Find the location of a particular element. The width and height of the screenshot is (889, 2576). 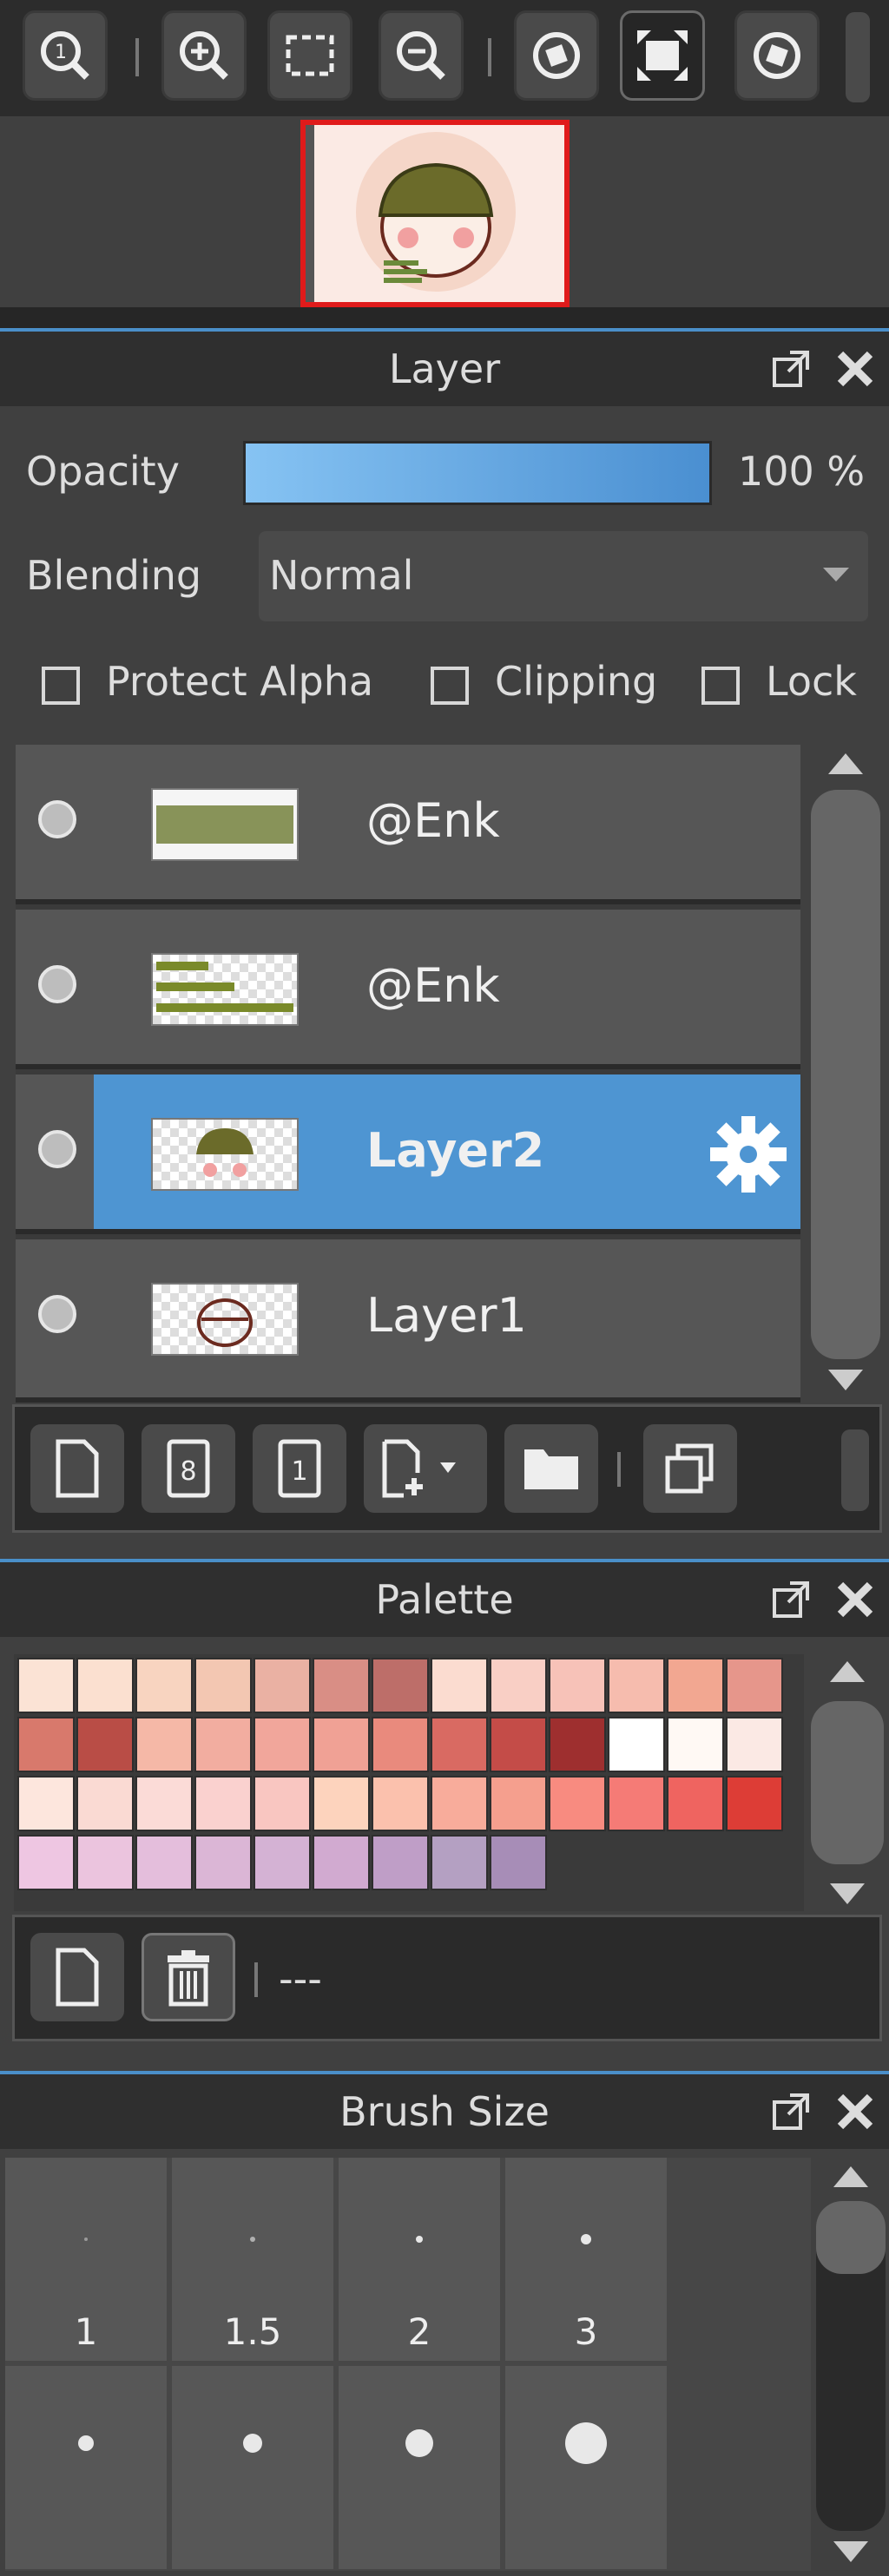

palette-scroll-thumb is located at coordinates (848, 1782).